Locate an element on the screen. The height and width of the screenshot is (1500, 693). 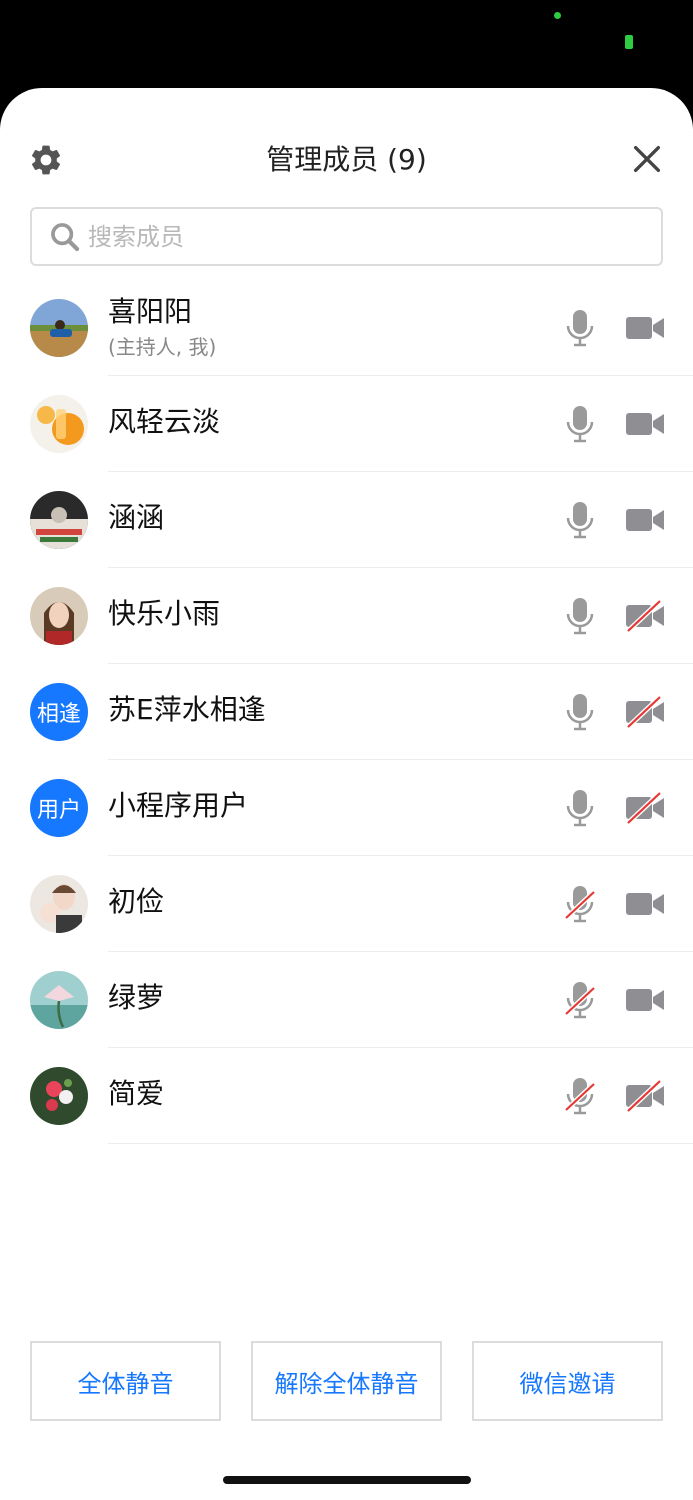
list-item: 绿萝 is located at coordinates (346, 1000).